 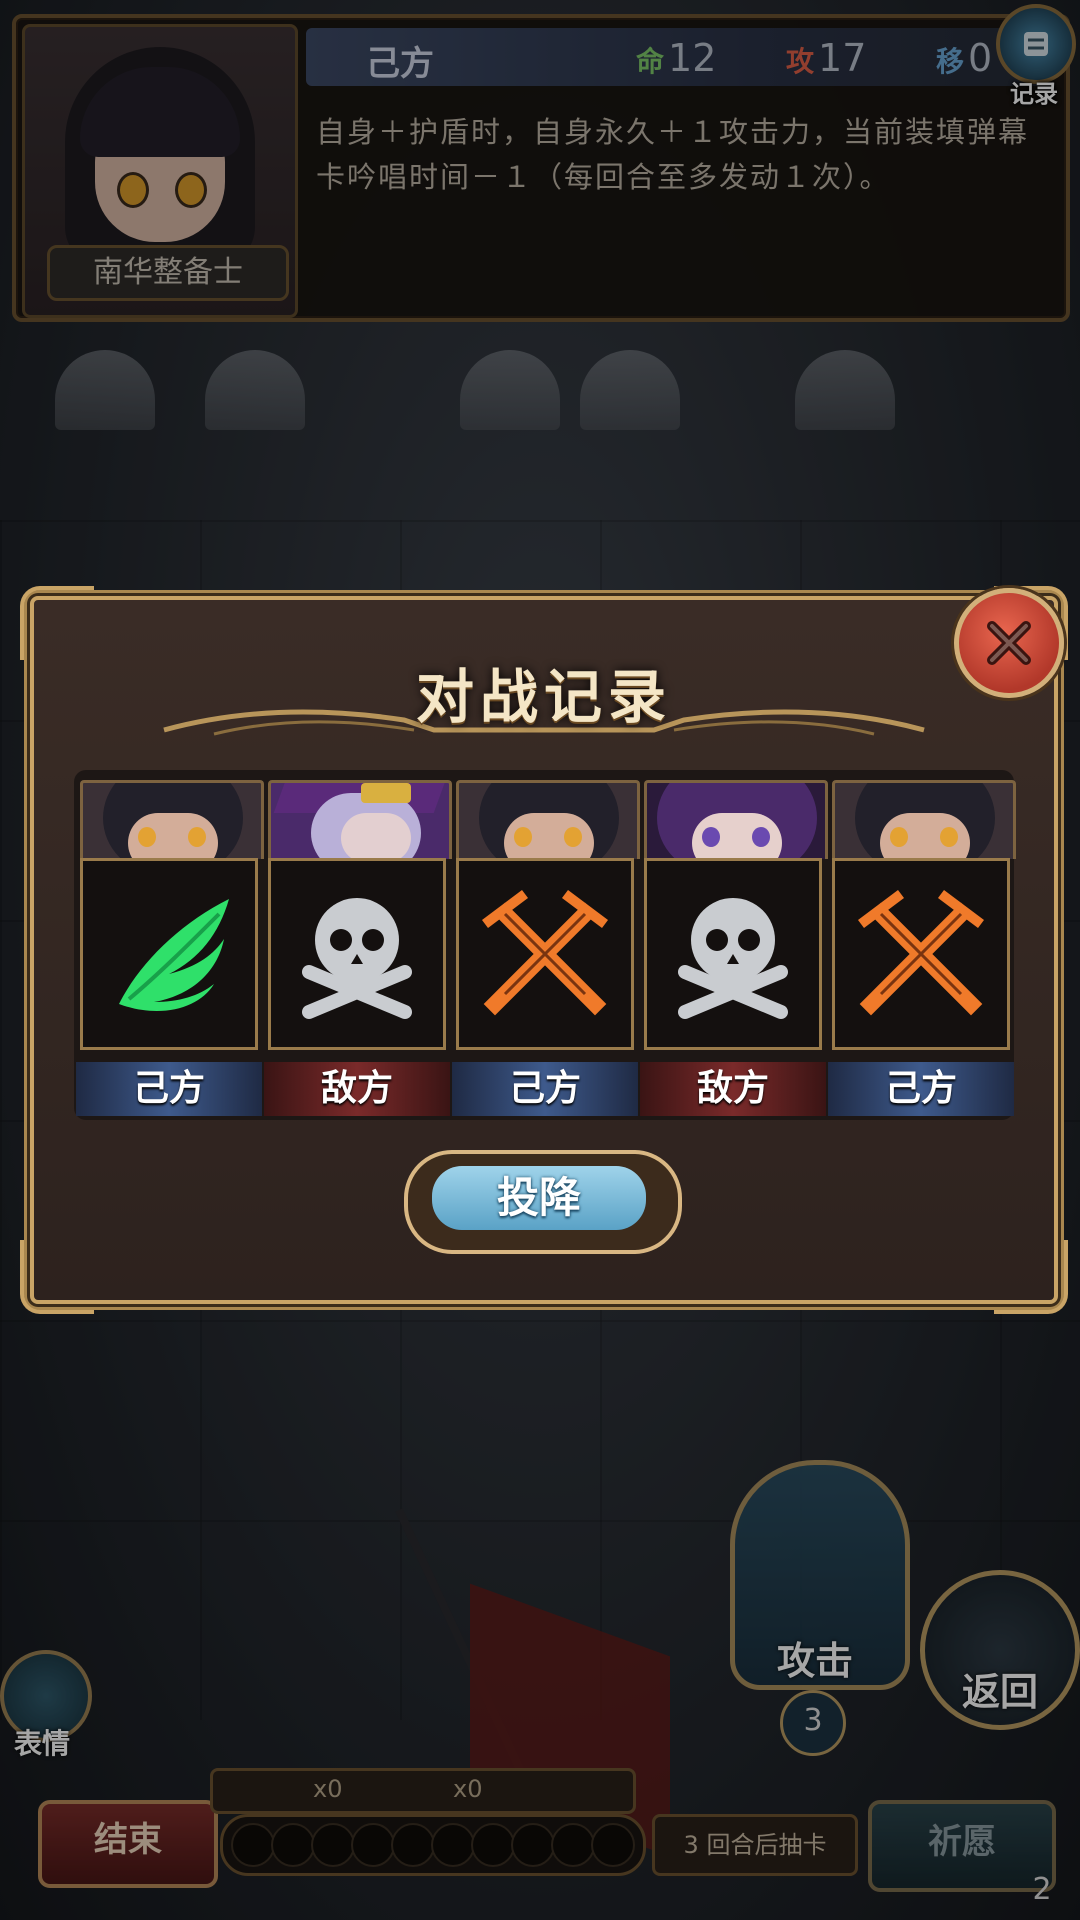 I want to click on close-button, so click(x=1009, y=643).